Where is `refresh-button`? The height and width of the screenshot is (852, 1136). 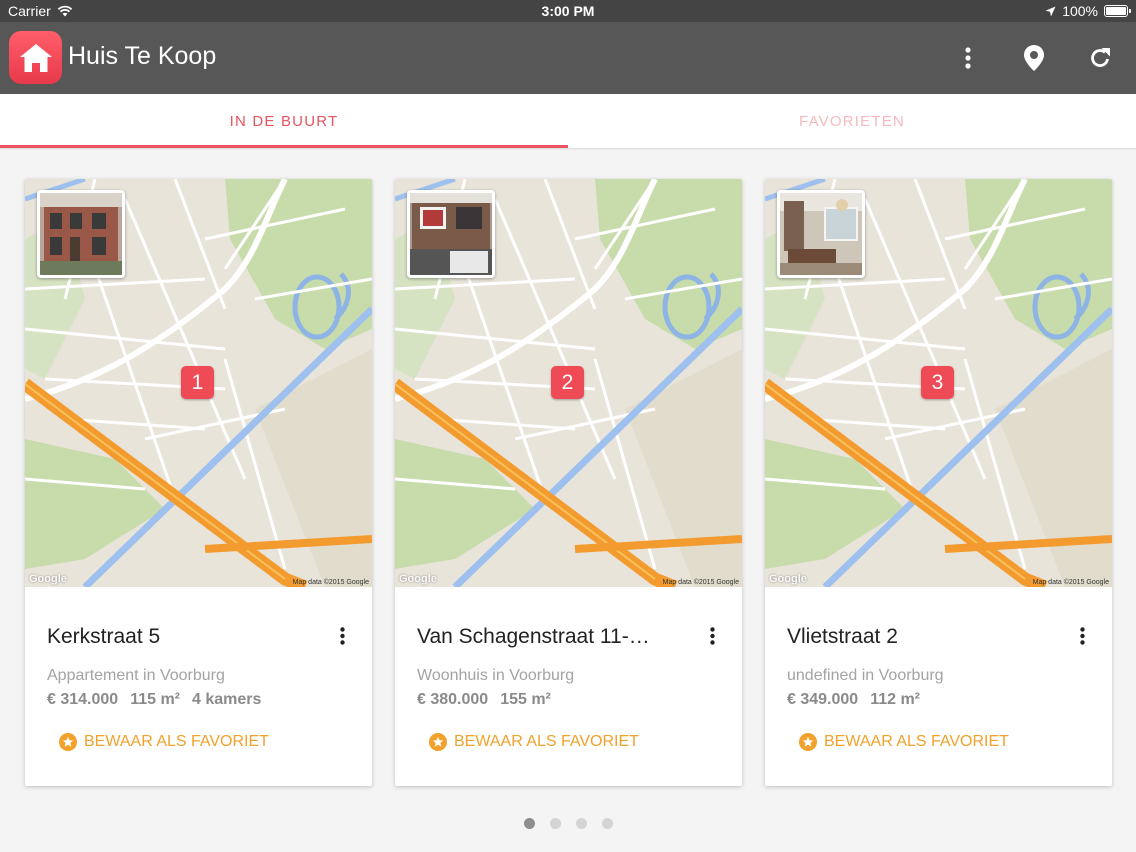
refresh-button is located at coordinates (1100, 58).